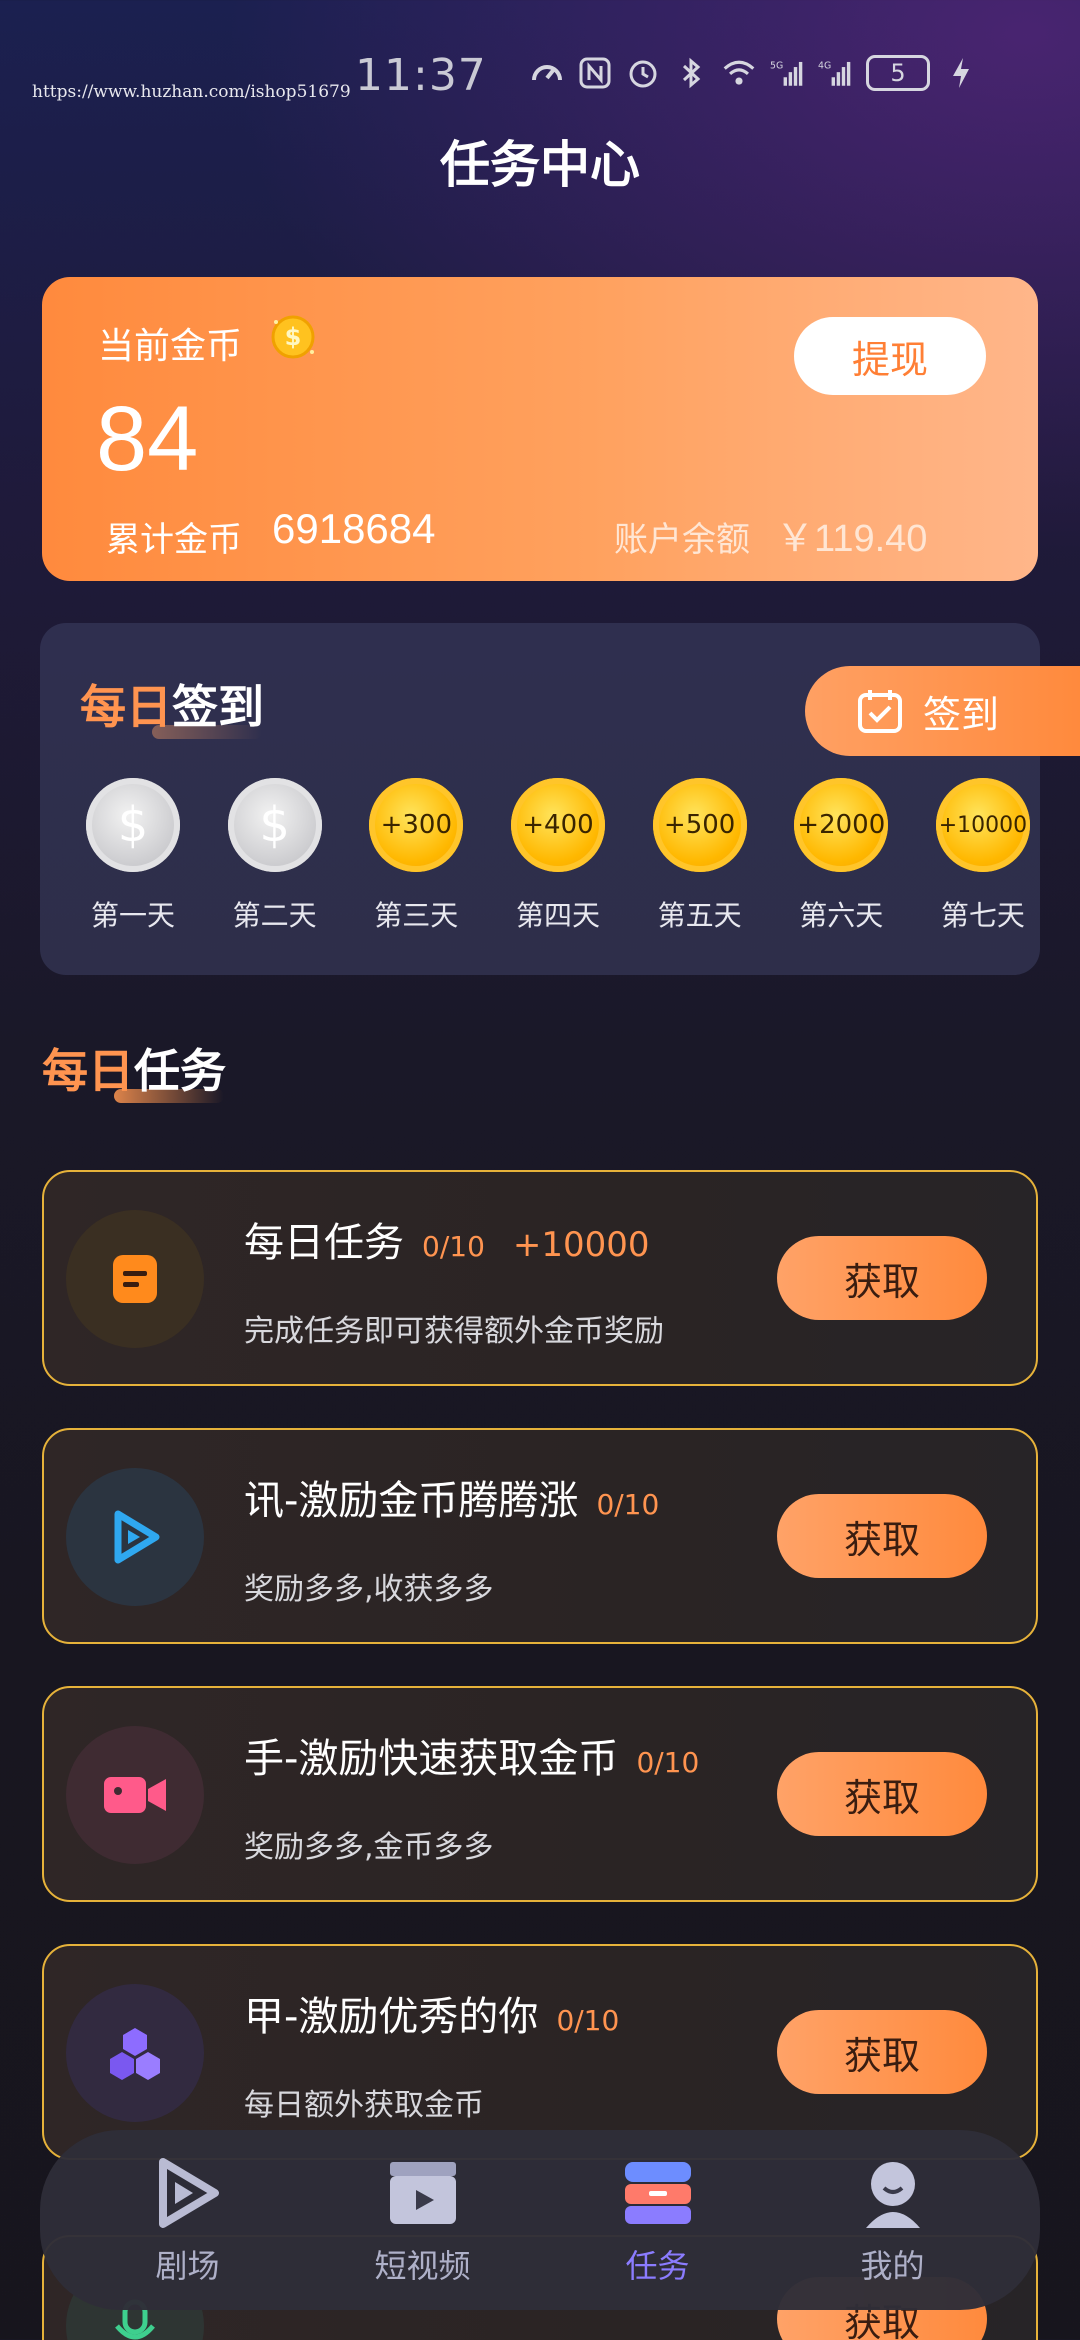  What do you see at coordinates (961, 714) in the screenshot?
I see `signin-button-label: 签到` at bounding box center [961, 714].